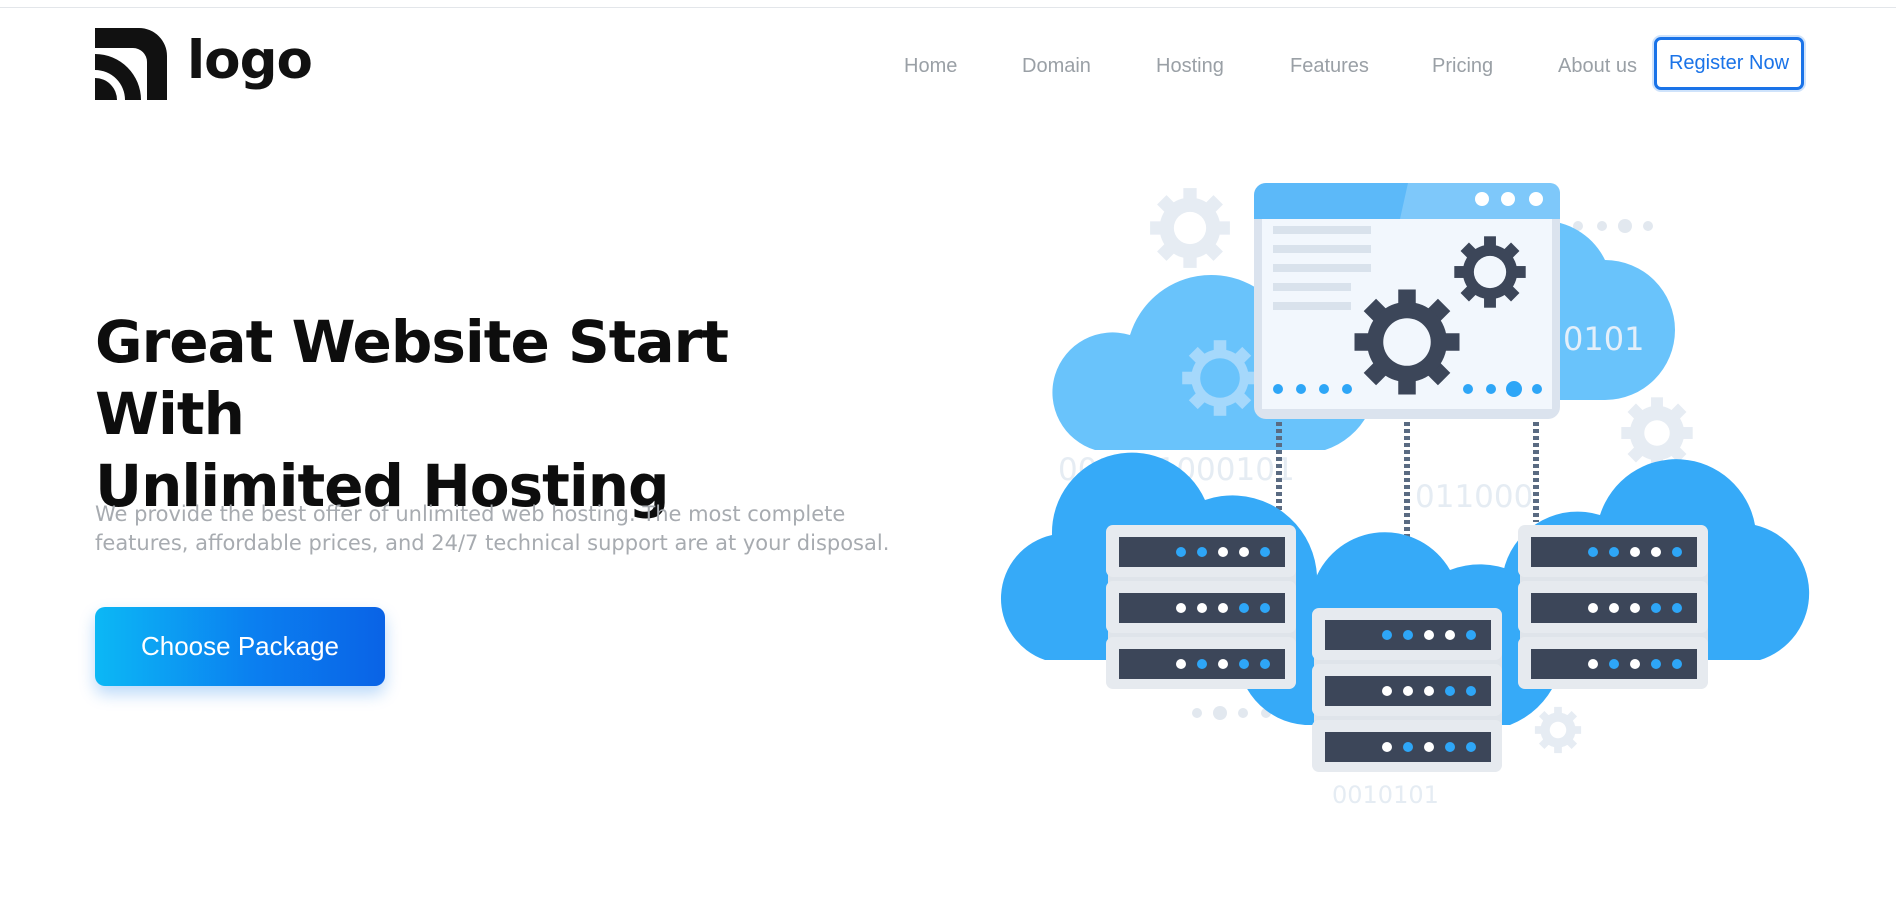 Image resolution: width=1896 pixels, height=907 pixels. Describe the element at coordinates (1329, 66) in the screenshot. I see `nav-features: Features` at that location.